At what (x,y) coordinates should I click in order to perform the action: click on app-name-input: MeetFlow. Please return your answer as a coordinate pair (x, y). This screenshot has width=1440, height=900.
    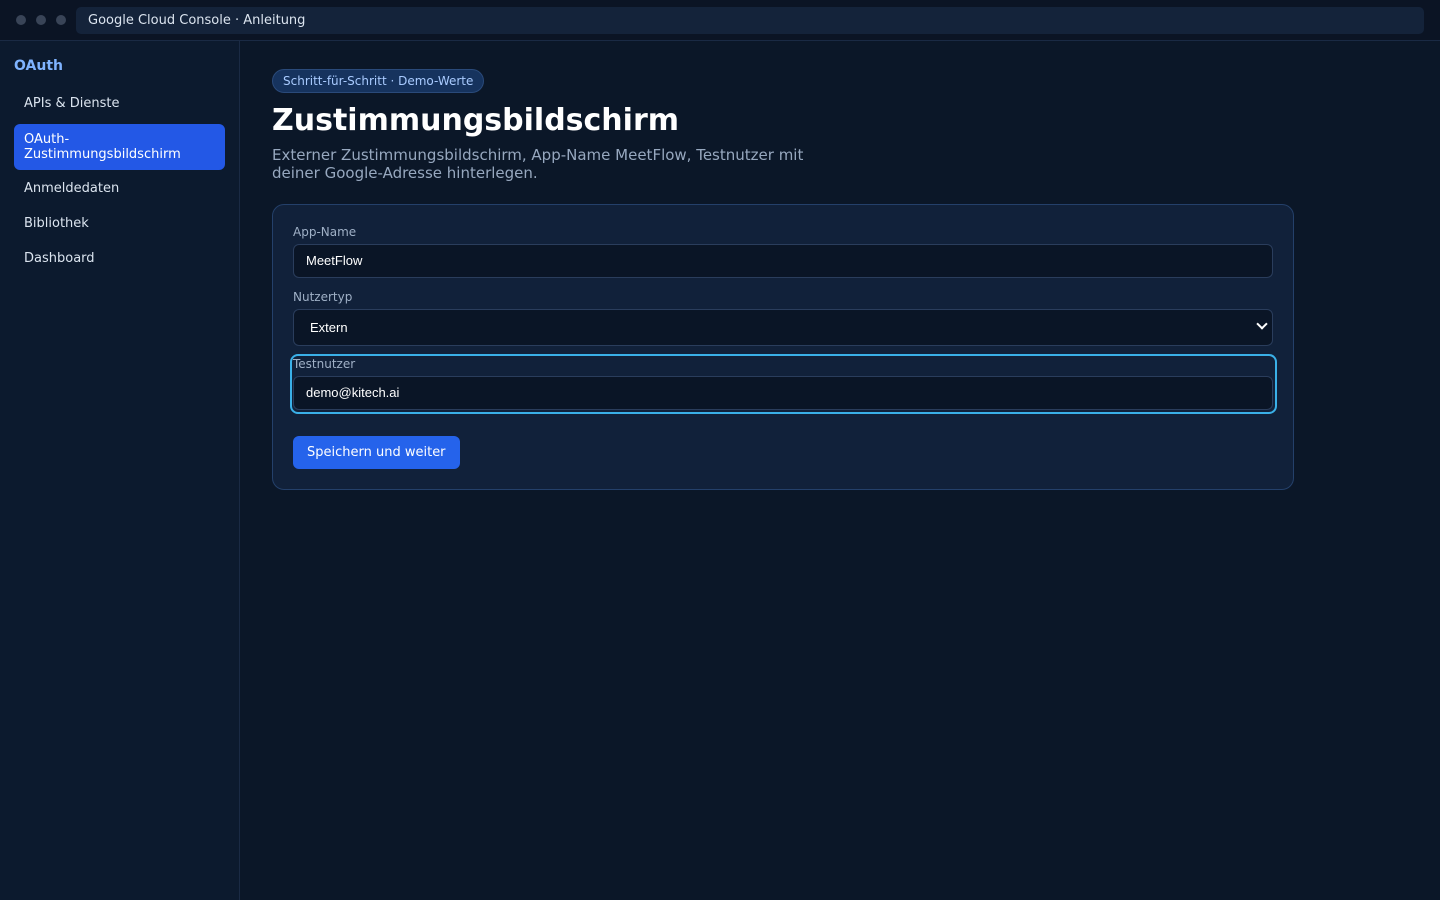
    Looking at the image, I should click on (783, 261).